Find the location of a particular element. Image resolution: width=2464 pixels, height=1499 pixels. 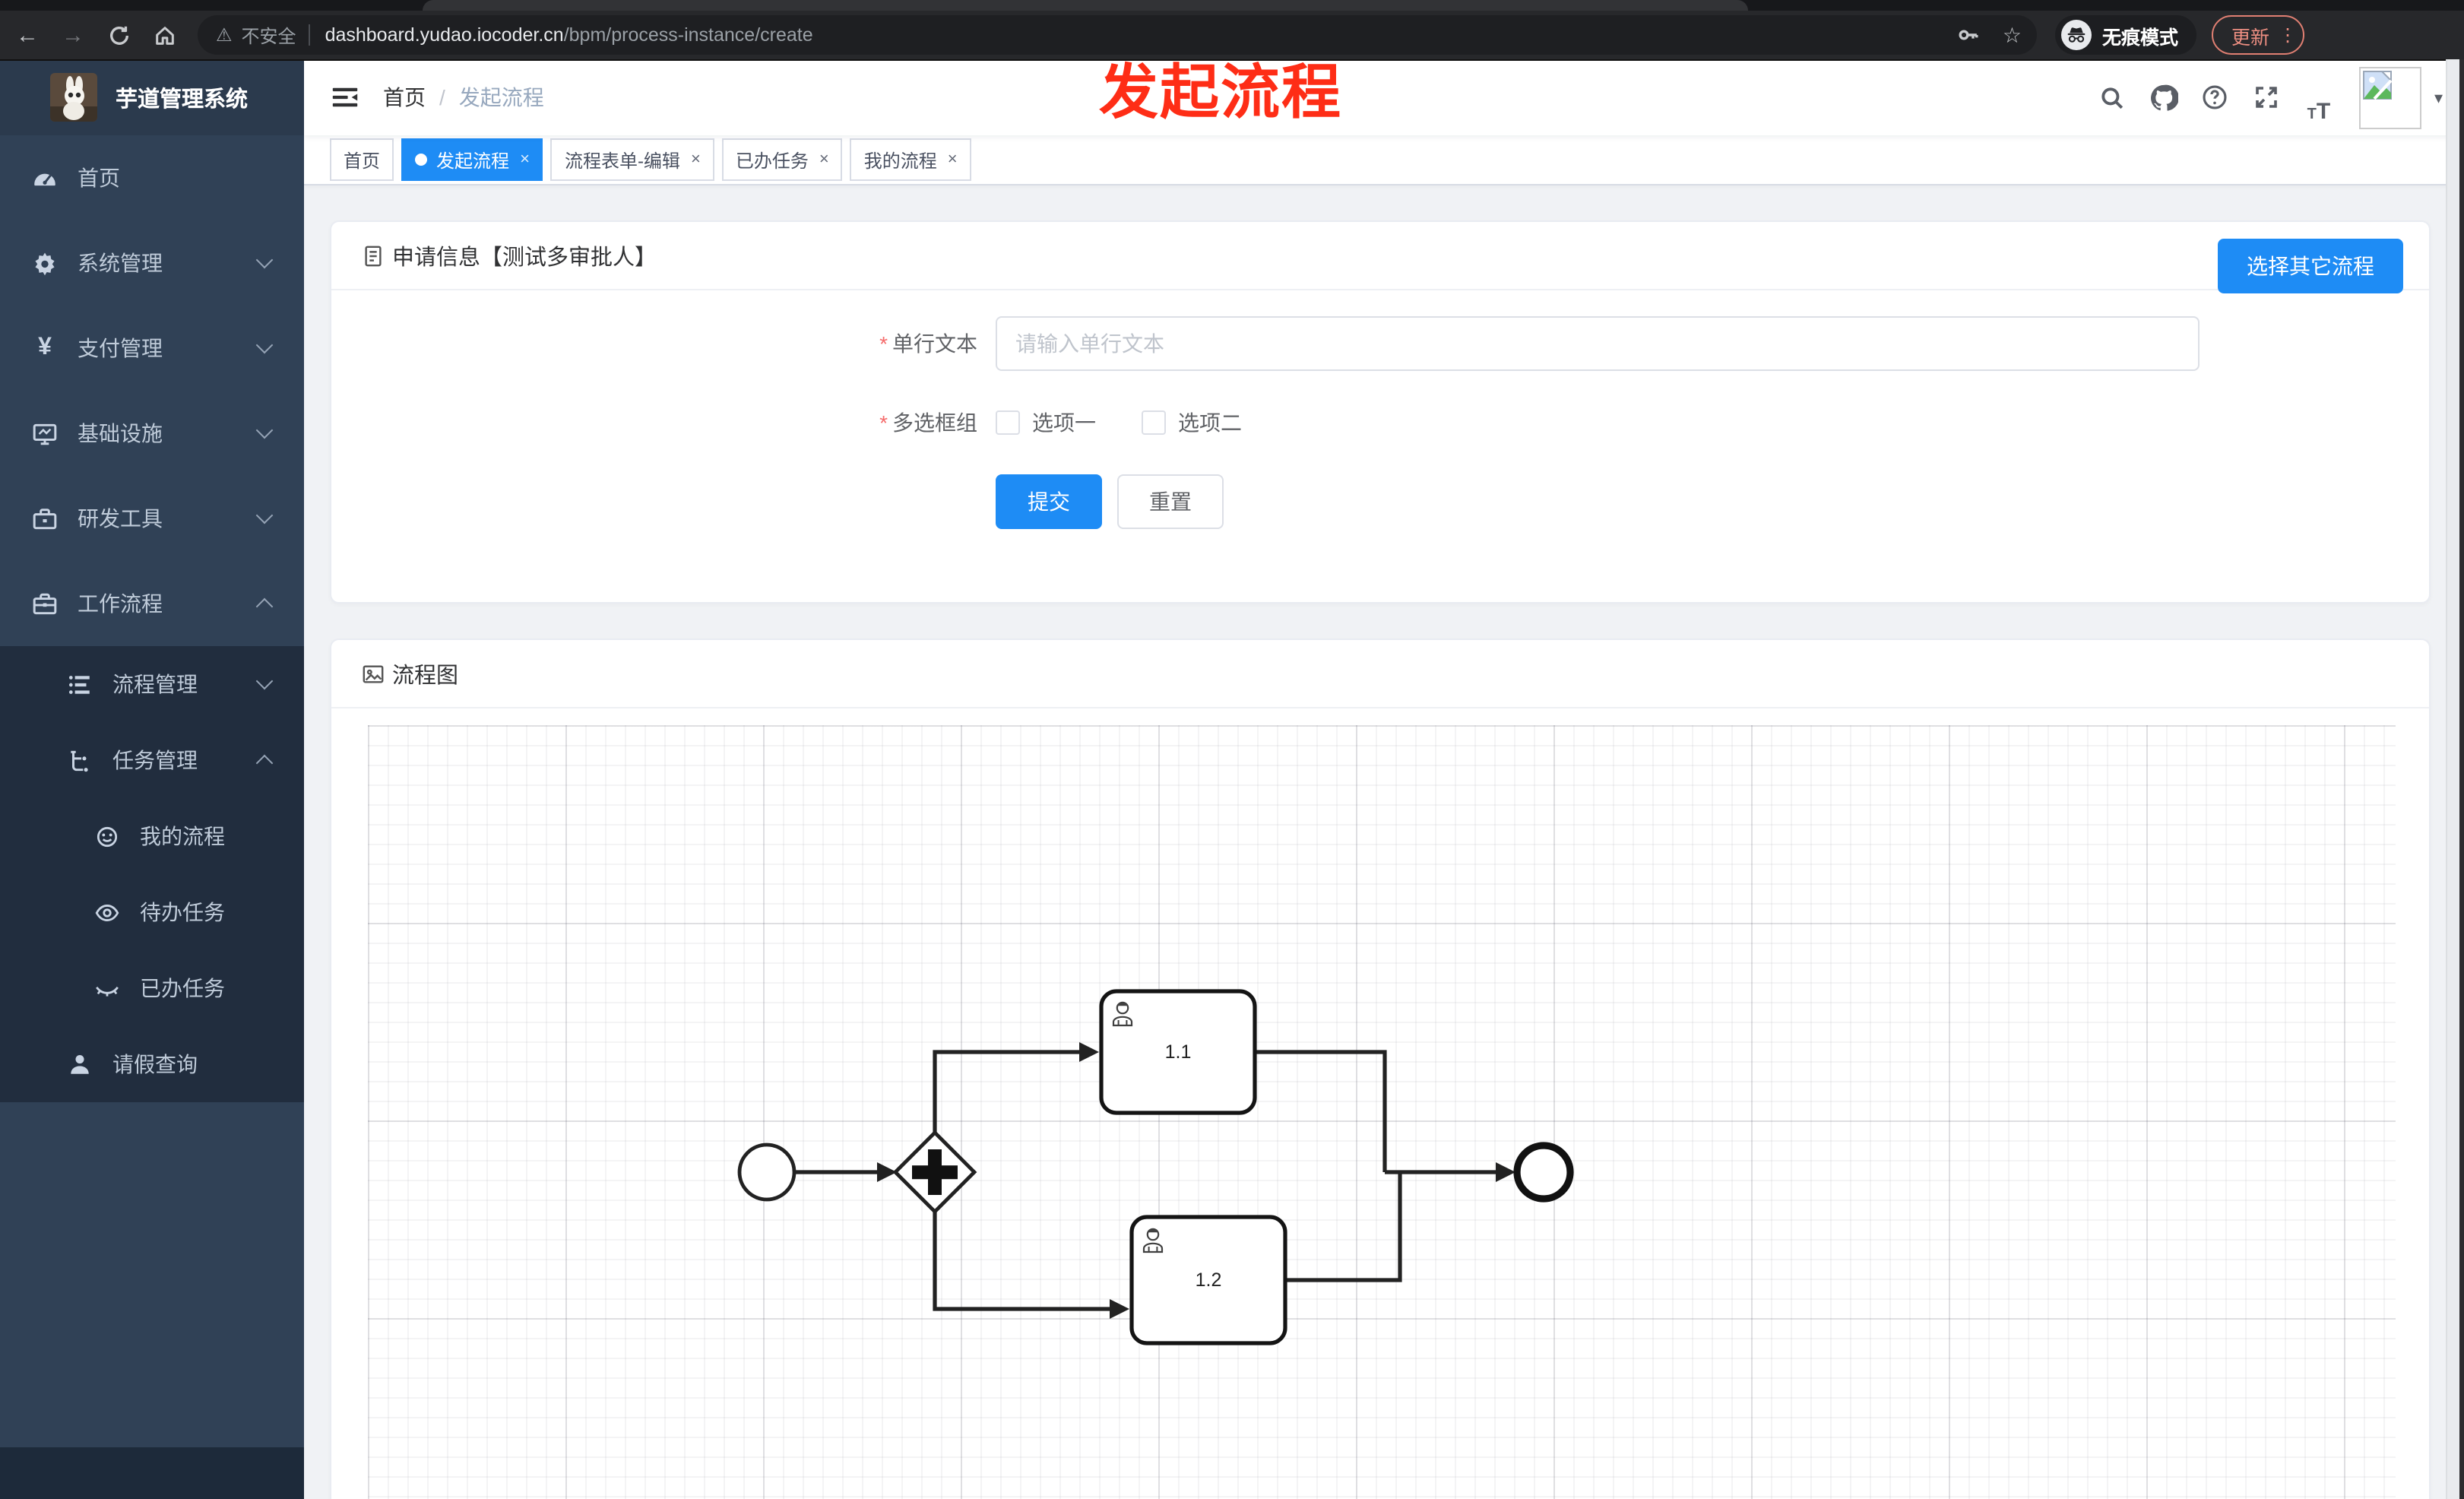

single-line-text-input is located at coordinates (1598, 343).